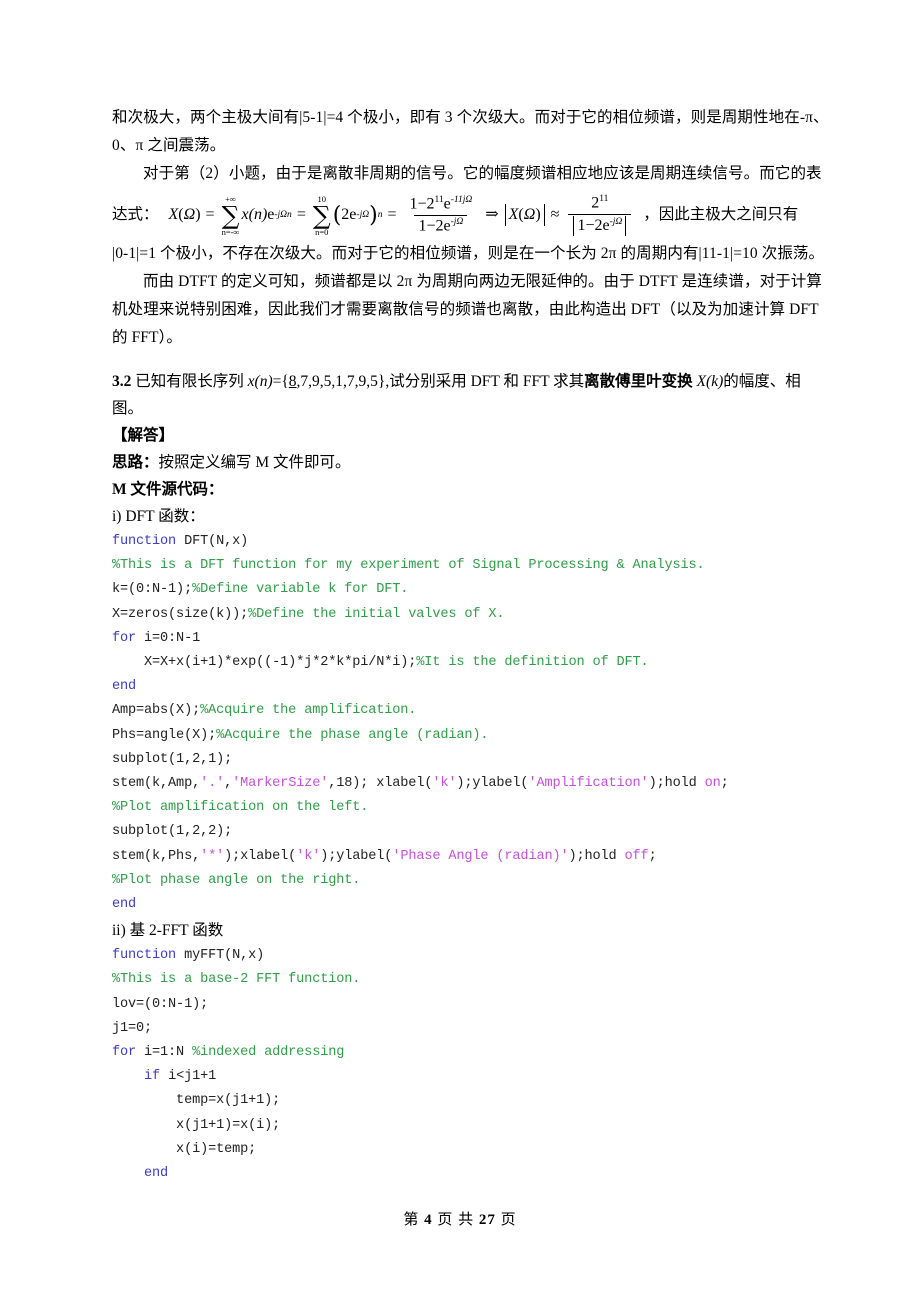 Image resolution: width=920 pixels, height=1302 pixels. What do you see at coordinates (169, 145) in the screenshot?
I see `paragraph-1-line-2: 0、π 之间震荡。` at bounding box center [169, 145].